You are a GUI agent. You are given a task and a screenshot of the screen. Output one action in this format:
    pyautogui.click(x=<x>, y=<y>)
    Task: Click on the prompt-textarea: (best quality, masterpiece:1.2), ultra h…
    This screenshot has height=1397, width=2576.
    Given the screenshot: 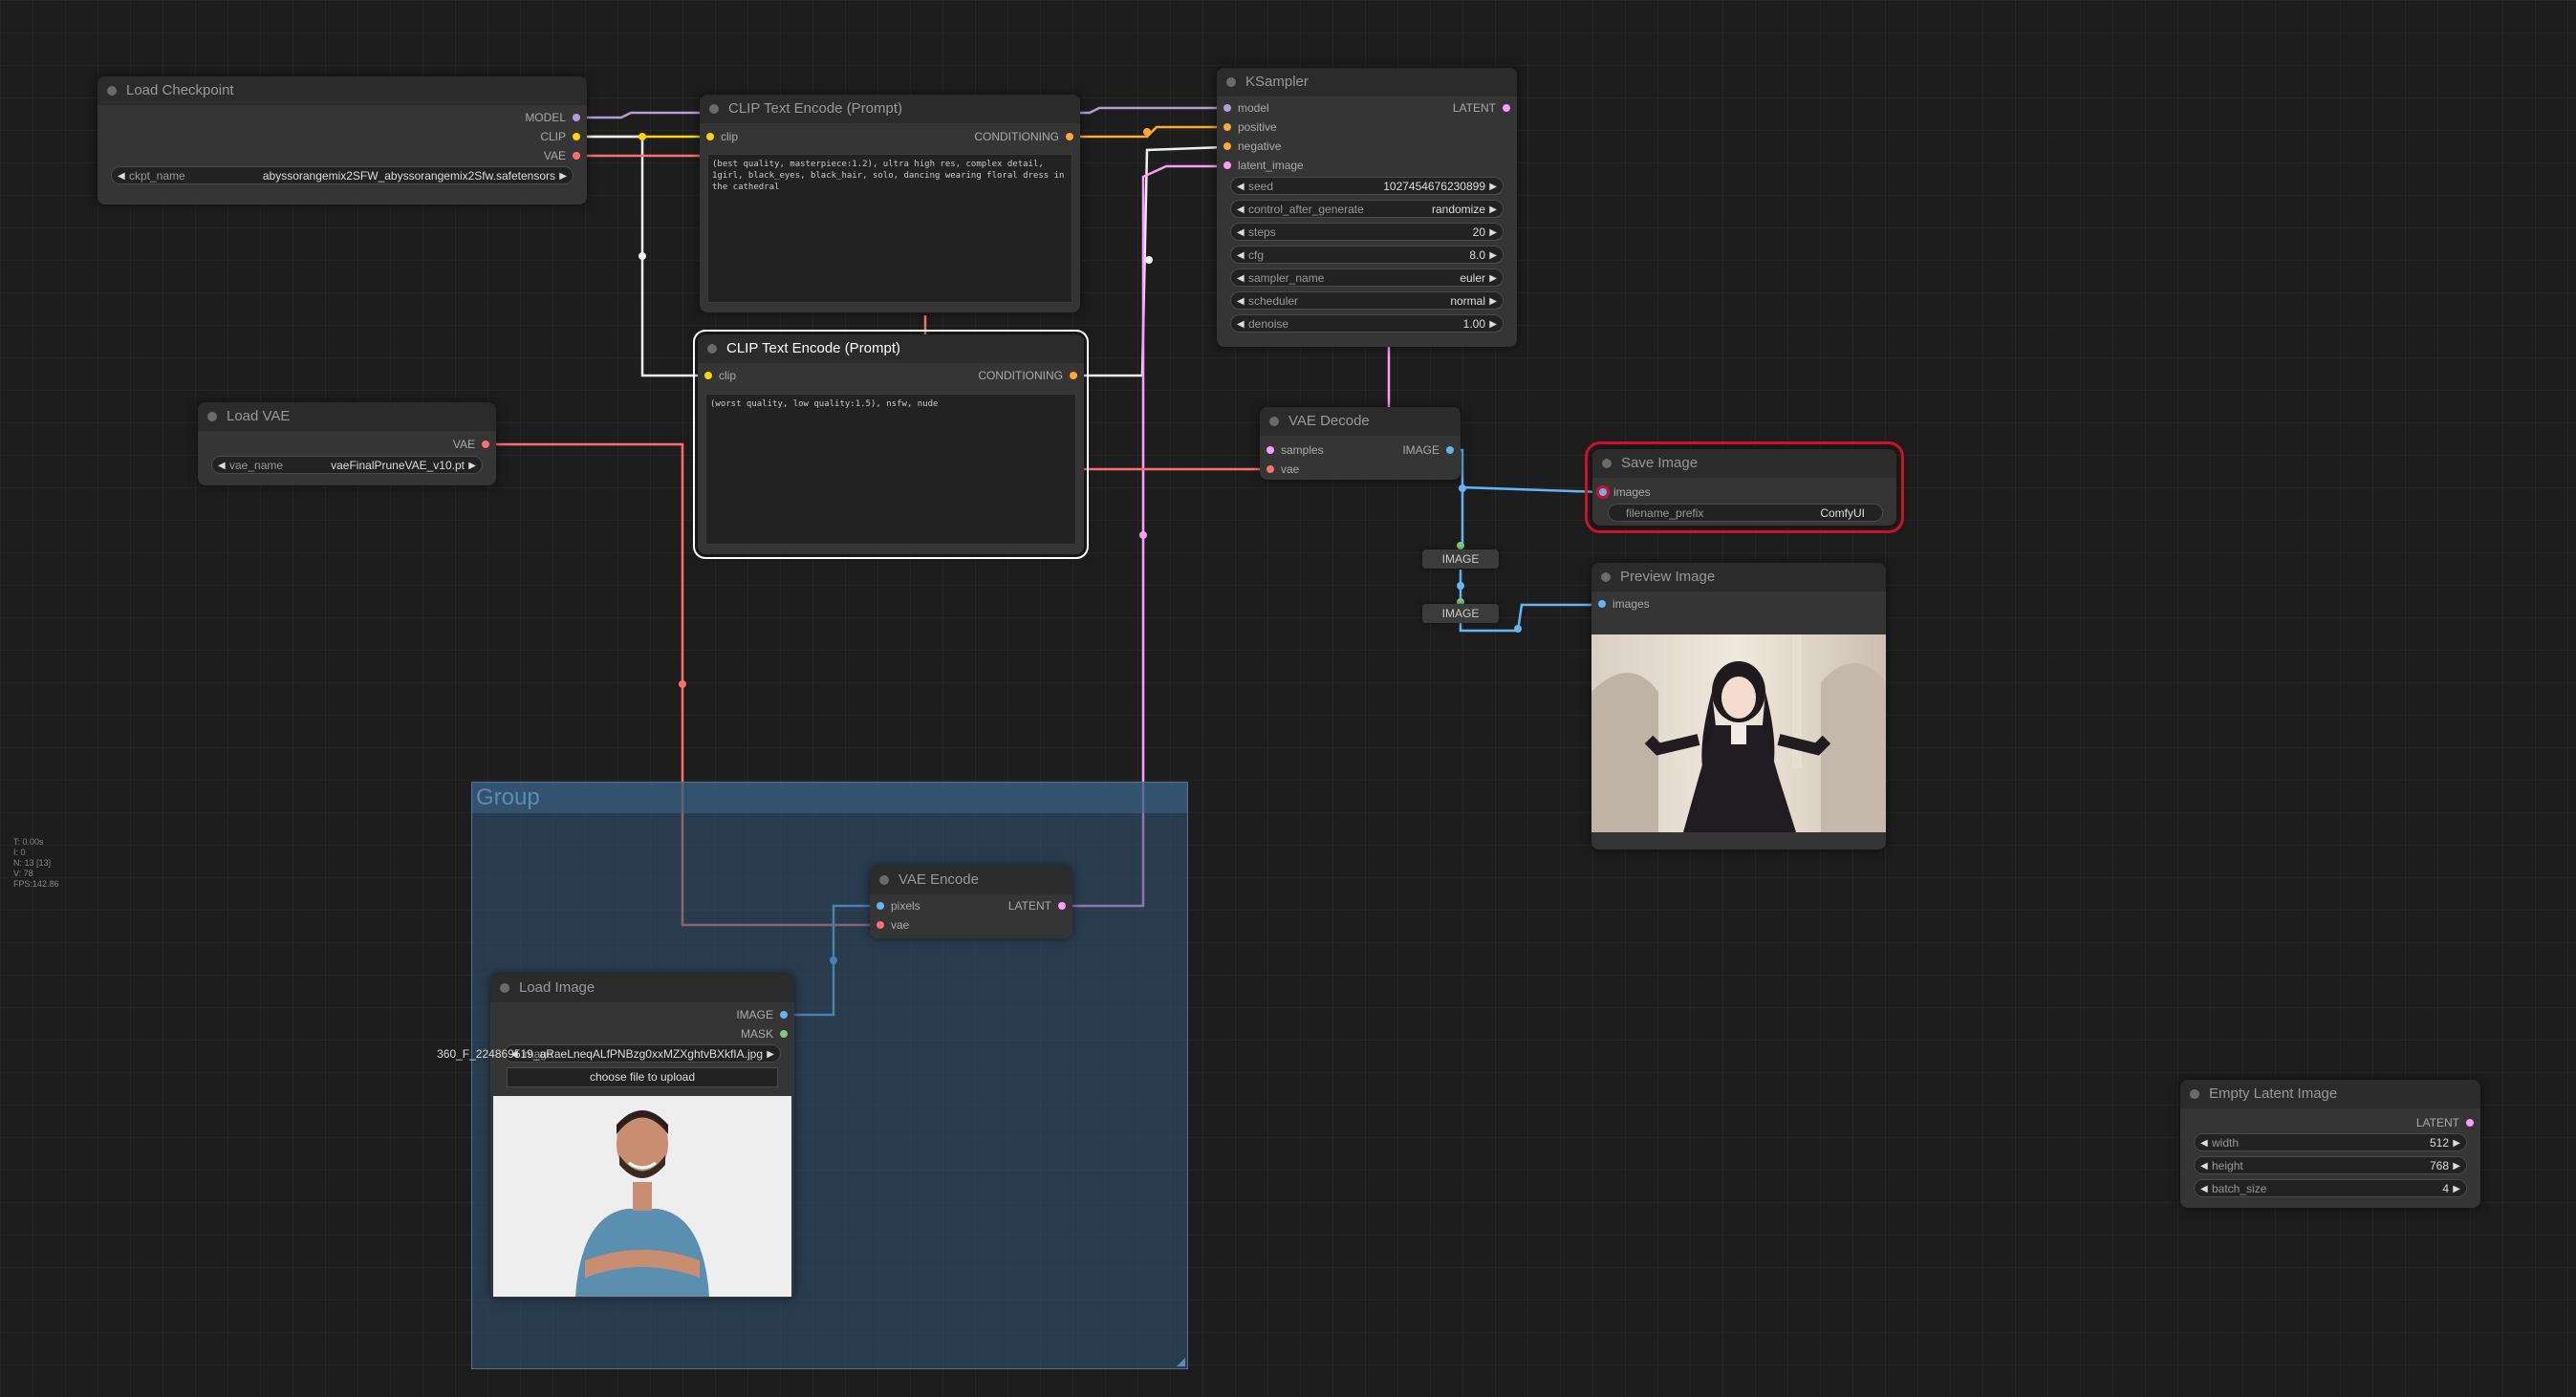 What is the action you would take?
    pyautogui.click(x=890, y=228)
    